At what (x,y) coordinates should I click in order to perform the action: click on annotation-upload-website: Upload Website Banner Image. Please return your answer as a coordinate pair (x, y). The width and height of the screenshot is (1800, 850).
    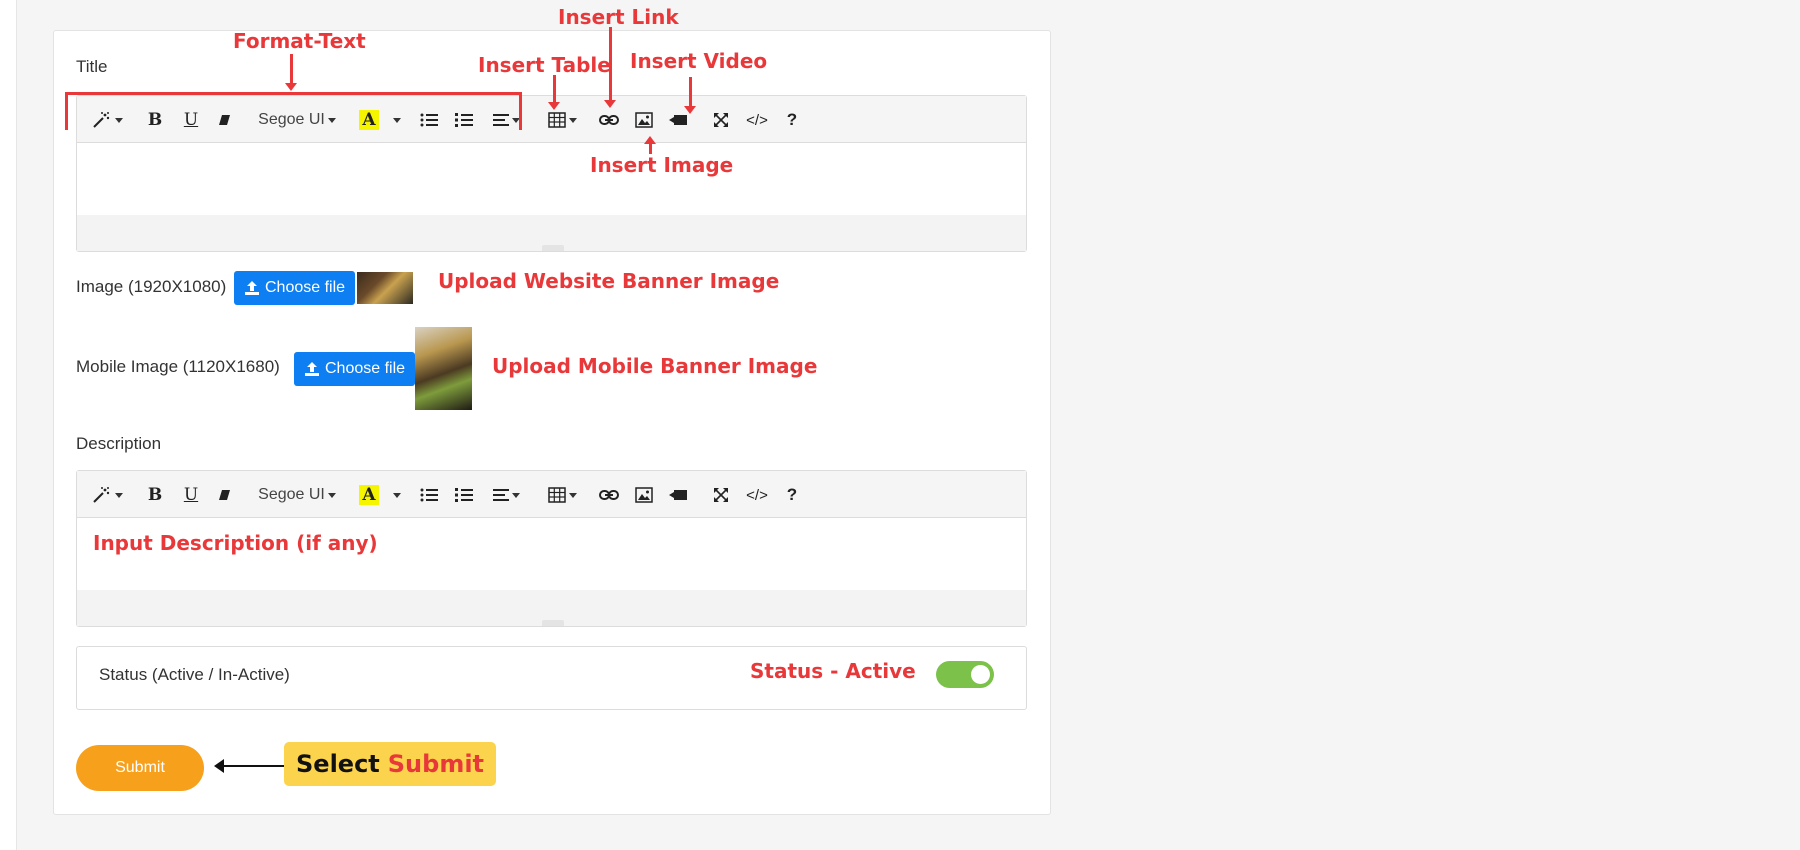
    Looking at the image, I should click on (609, 281).